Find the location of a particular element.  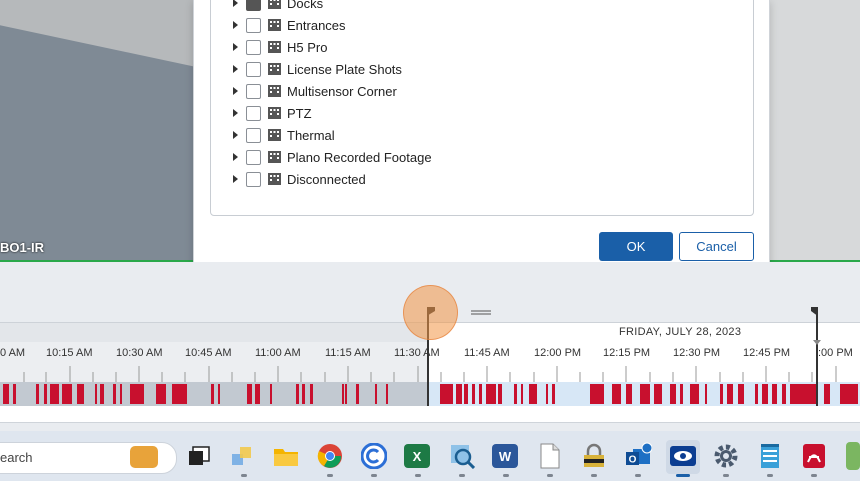

tree-item: Disconnected is located at coordinates (288, 179).